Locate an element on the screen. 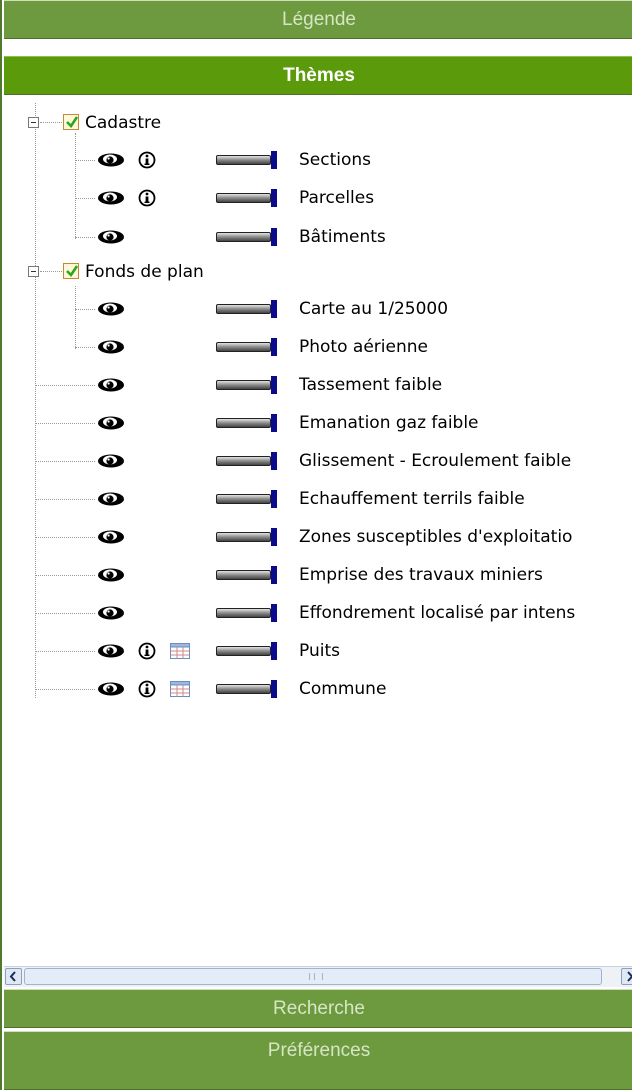 The image size is (632, 1090). horizontal-scrollbar is located at coordinates (318, 976).